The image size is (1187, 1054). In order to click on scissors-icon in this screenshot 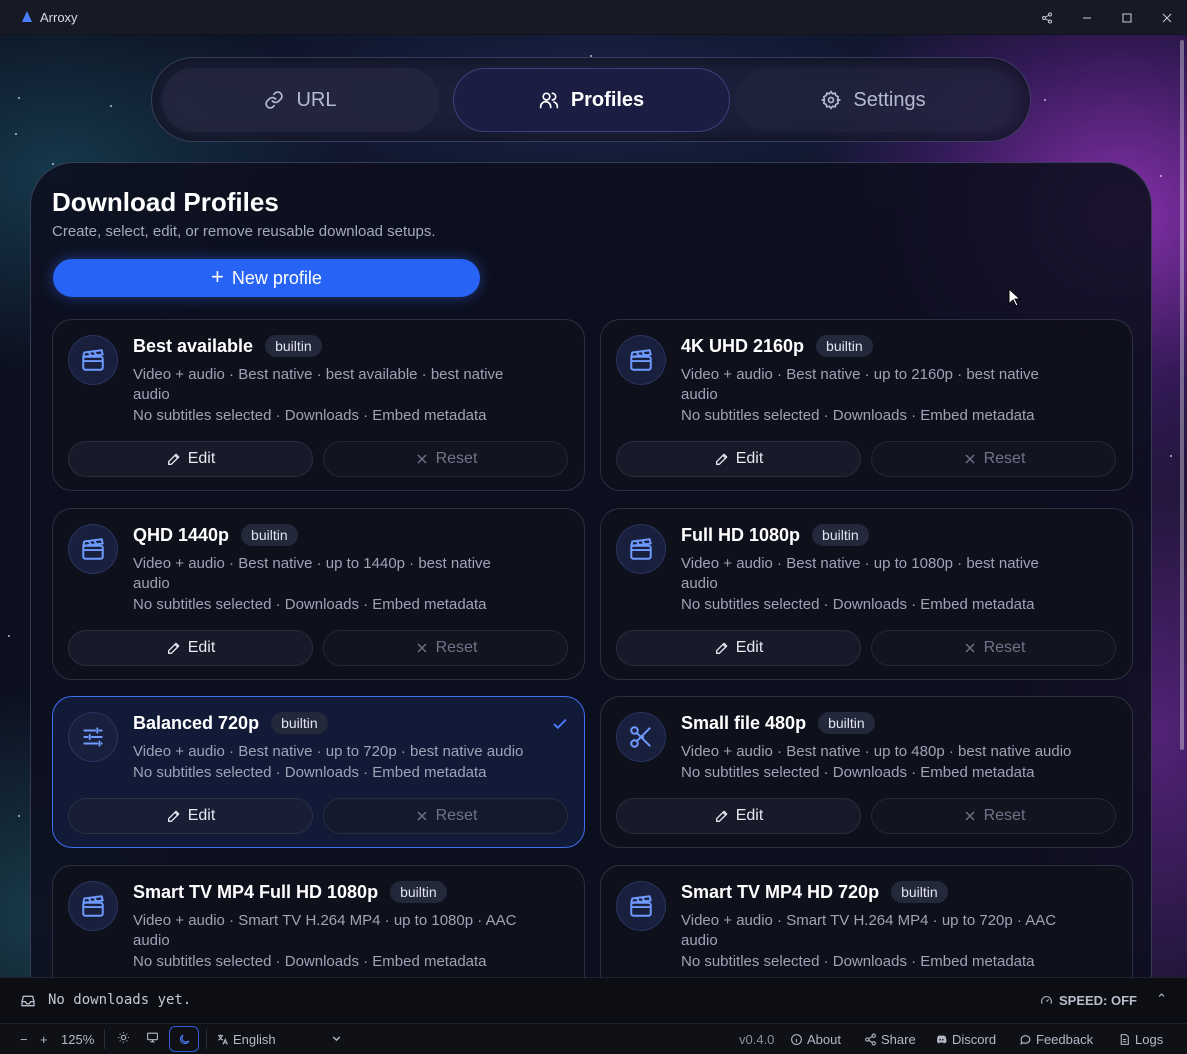, I will do `click(641, 737)`.